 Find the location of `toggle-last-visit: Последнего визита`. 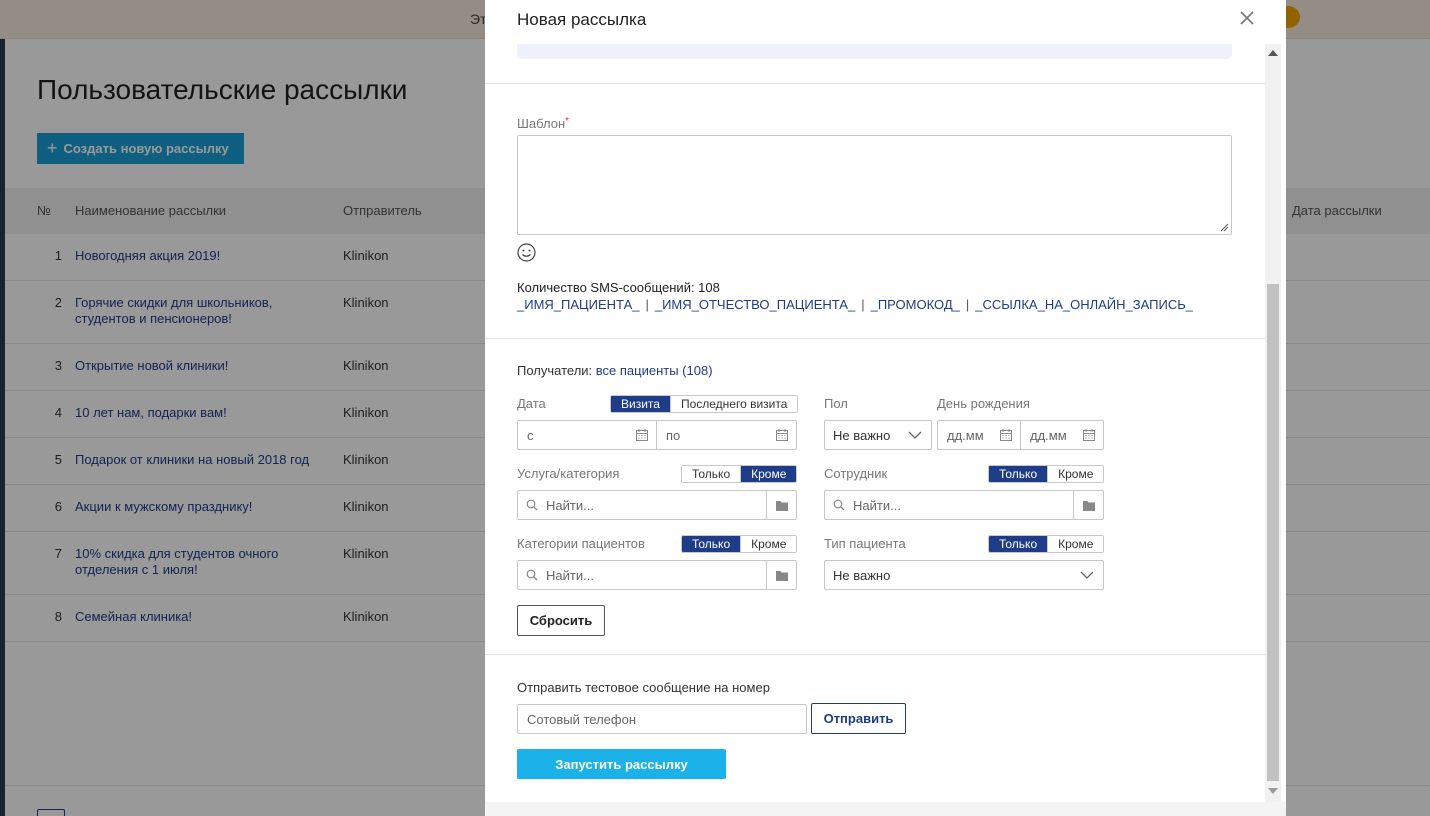

toggle-last-visit: Последнего визита is located at coordinates (733, 404).